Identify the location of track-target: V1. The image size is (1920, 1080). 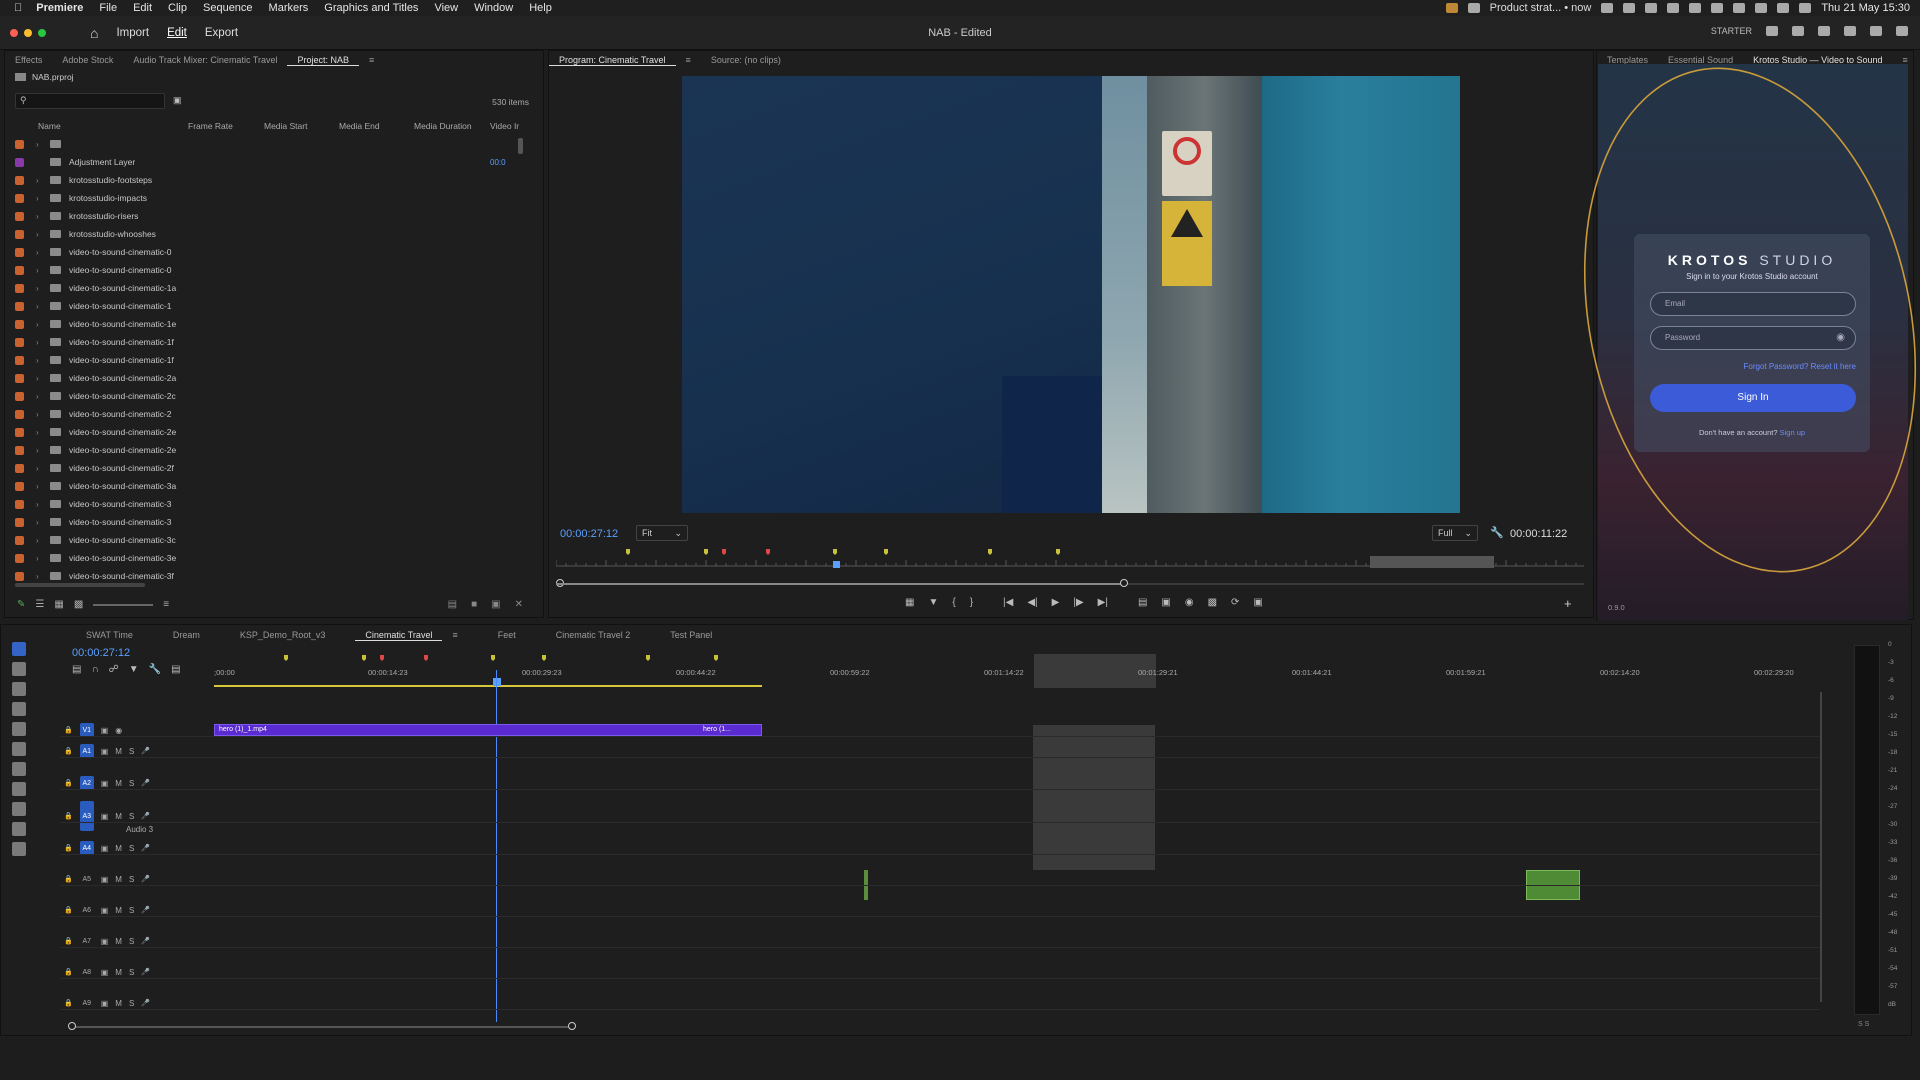
(86, 730).